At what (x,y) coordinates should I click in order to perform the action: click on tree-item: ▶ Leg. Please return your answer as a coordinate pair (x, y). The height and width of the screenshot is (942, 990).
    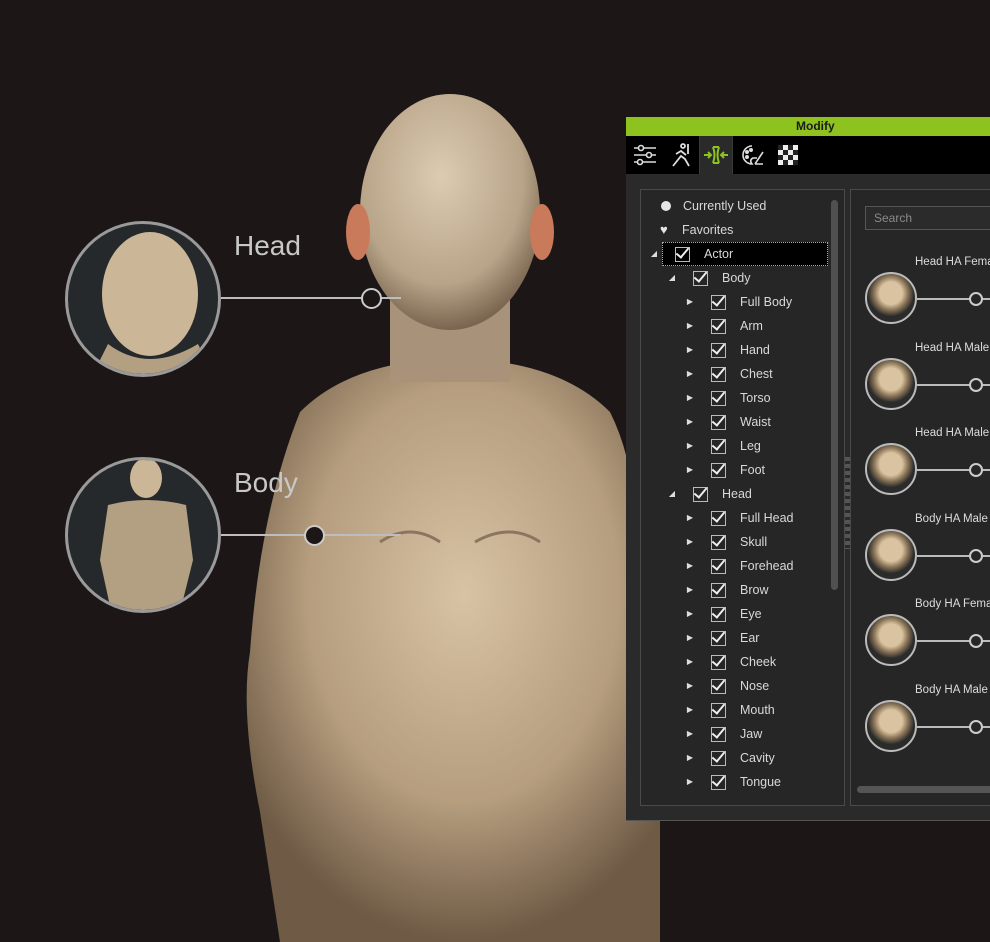
    Looking at the image, I should click on (736, 446).